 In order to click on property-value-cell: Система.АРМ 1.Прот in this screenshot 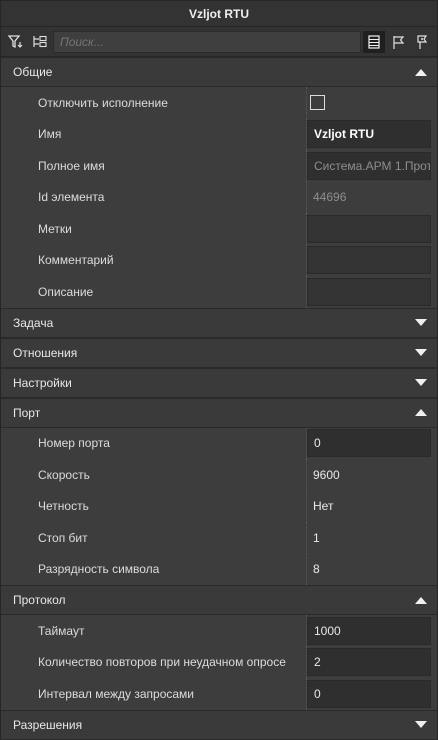, I will do `click(372, 166)`.